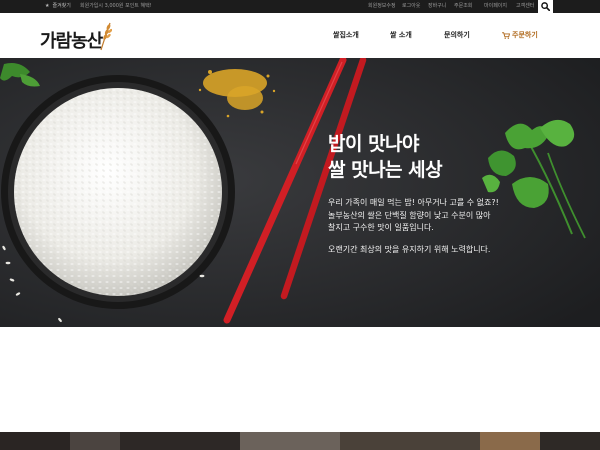 This screenshot has height=450, width=600. I want to click on wheat-icon, so click(106, 36).